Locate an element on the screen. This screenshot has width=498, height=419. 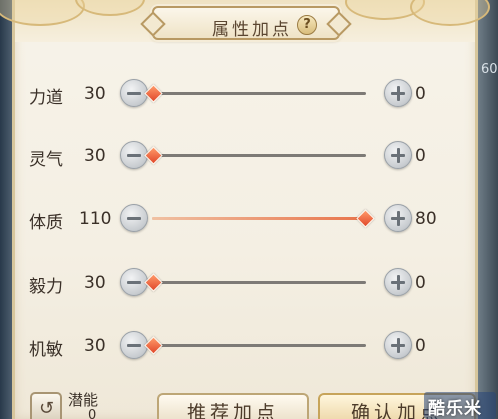
stat-row-strength: 力道 30 0 is located at coordinates (249, 95).